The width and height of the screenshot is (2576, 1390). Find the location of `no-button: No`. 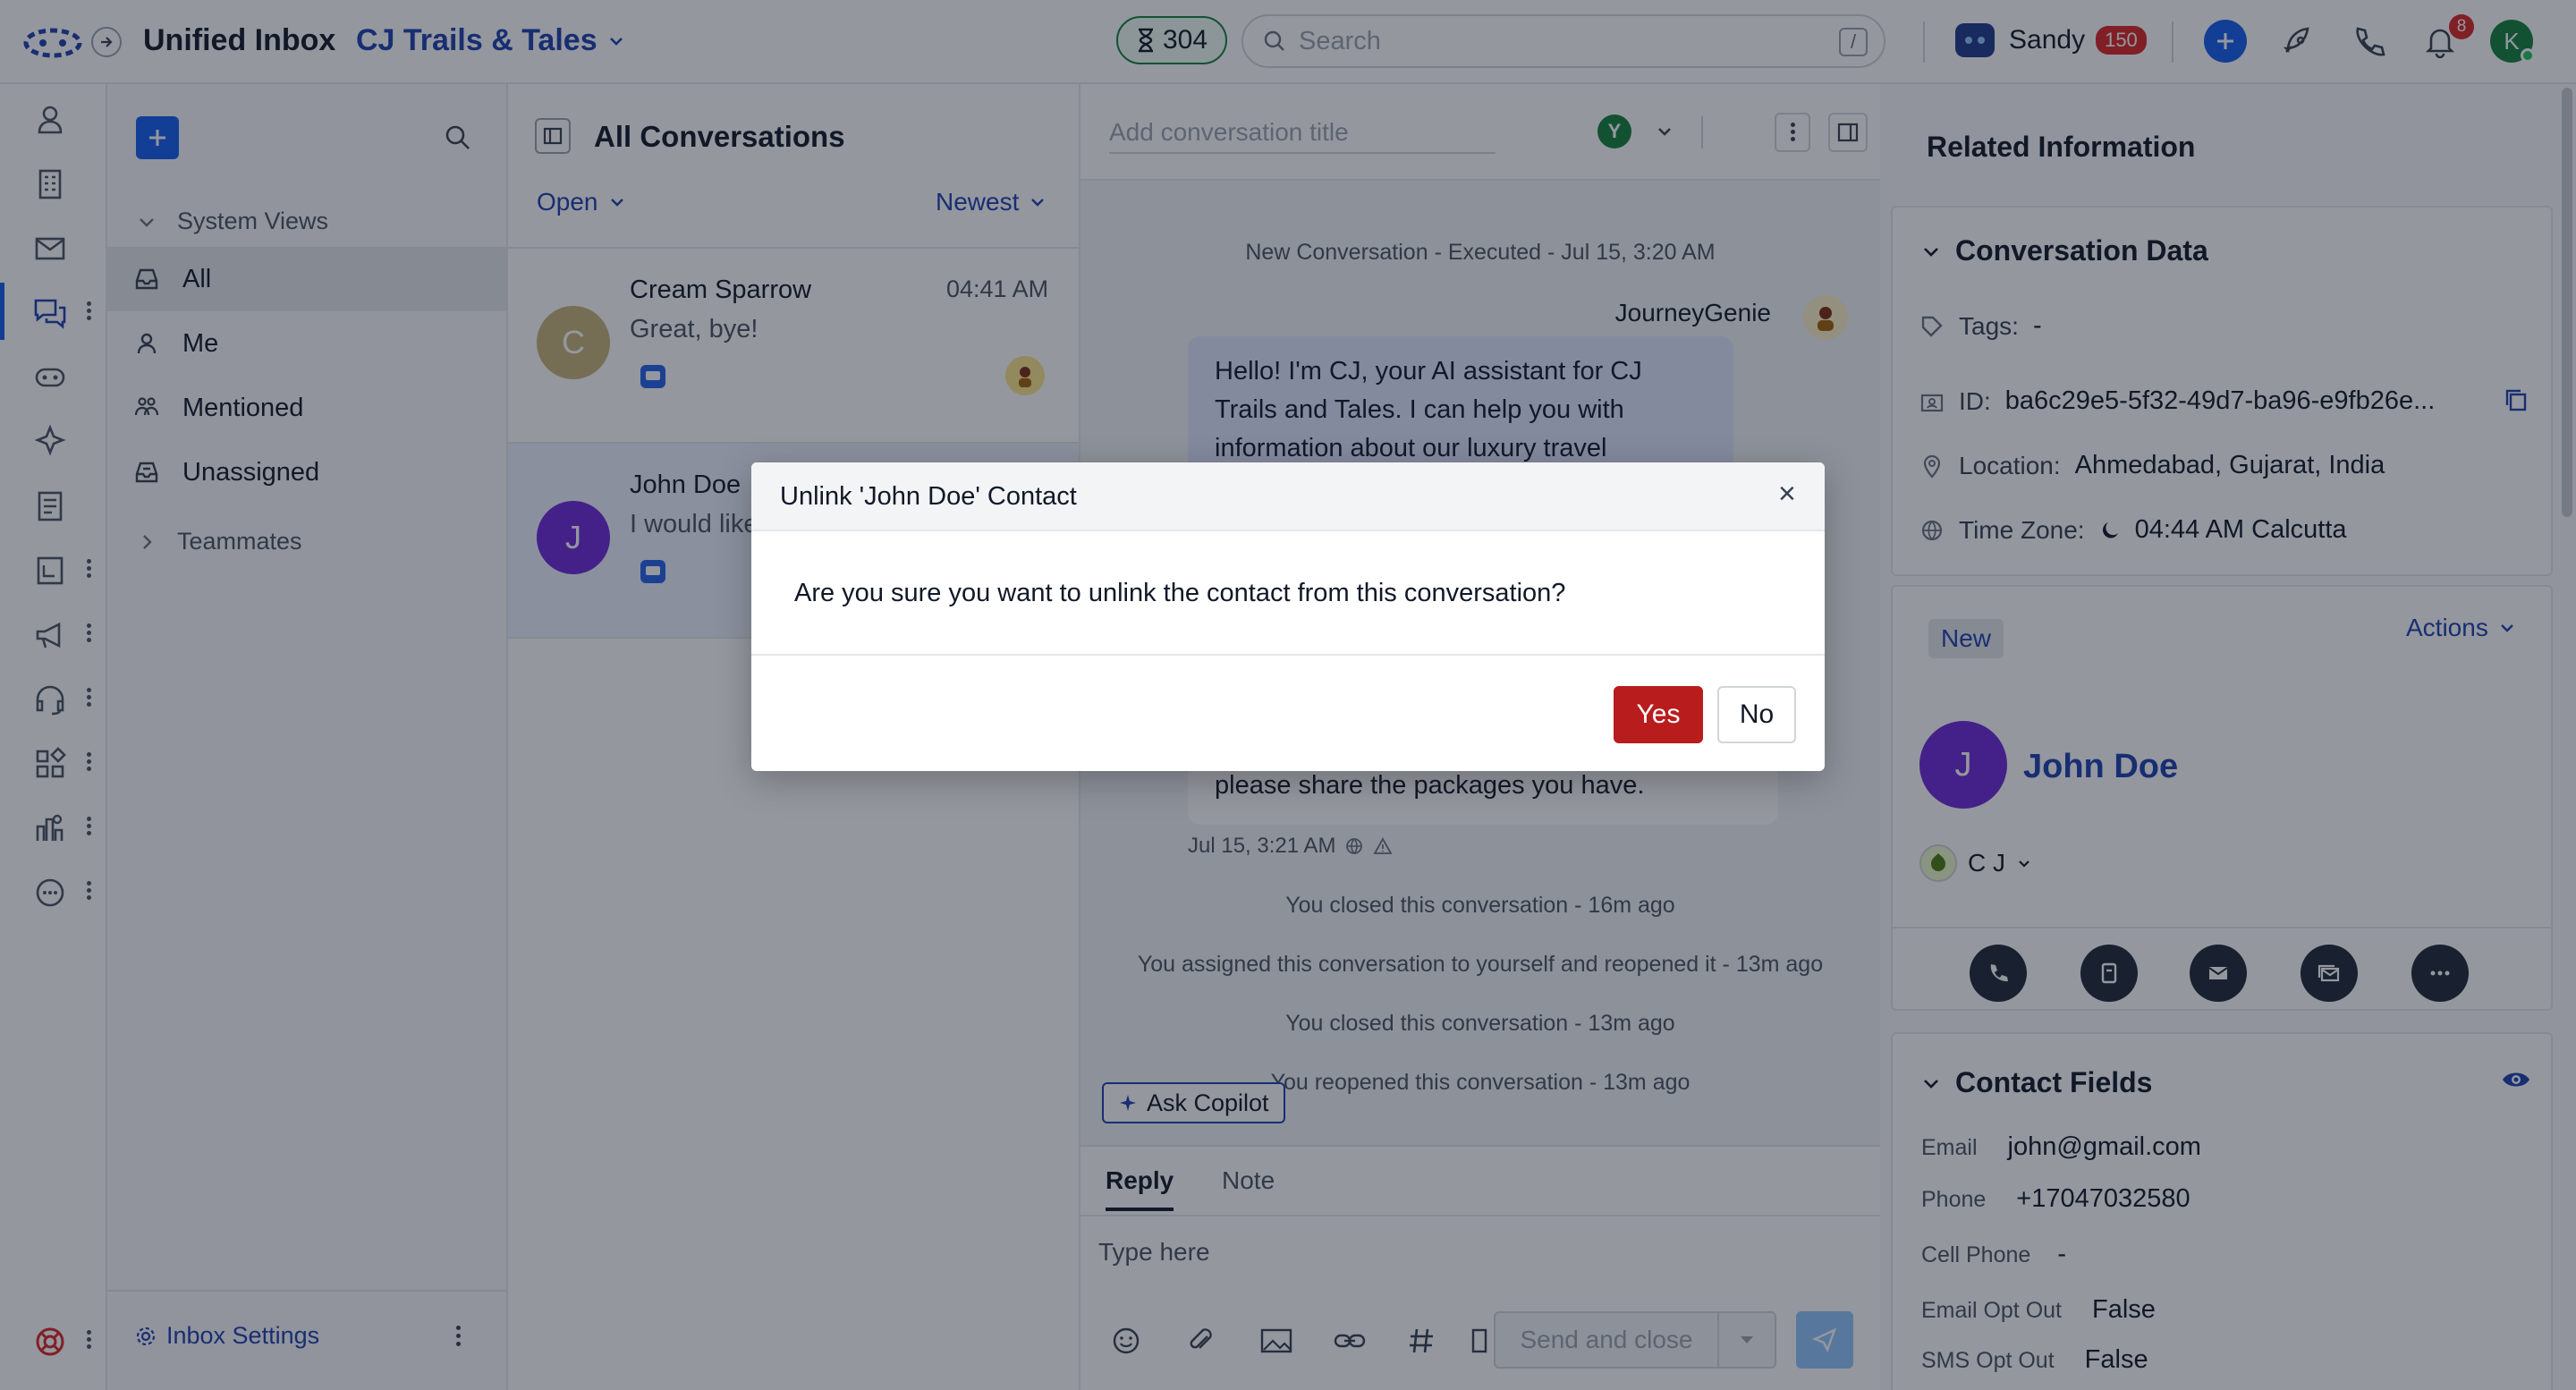

no-button: No is located at coordinates (1756, 714).